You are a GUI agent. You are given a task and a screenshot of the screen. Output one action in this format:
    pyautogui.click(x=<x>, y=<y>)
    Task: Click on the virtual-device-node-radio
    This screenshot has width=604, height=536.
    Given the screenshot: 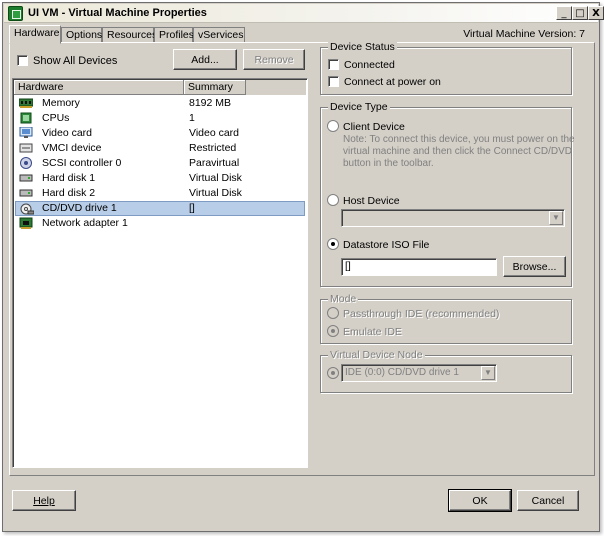 What is the action you would take?
    pyautogui.click(x=333, y=373)
    